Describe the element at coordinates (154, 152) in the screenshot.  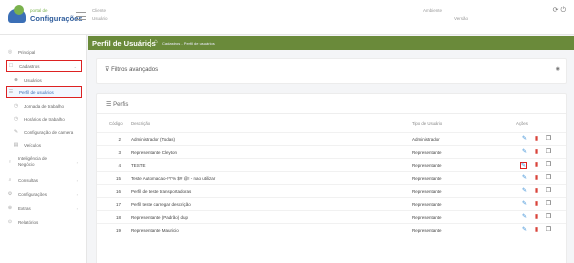
I see `cell-description: Representante Cleyton` at that location.